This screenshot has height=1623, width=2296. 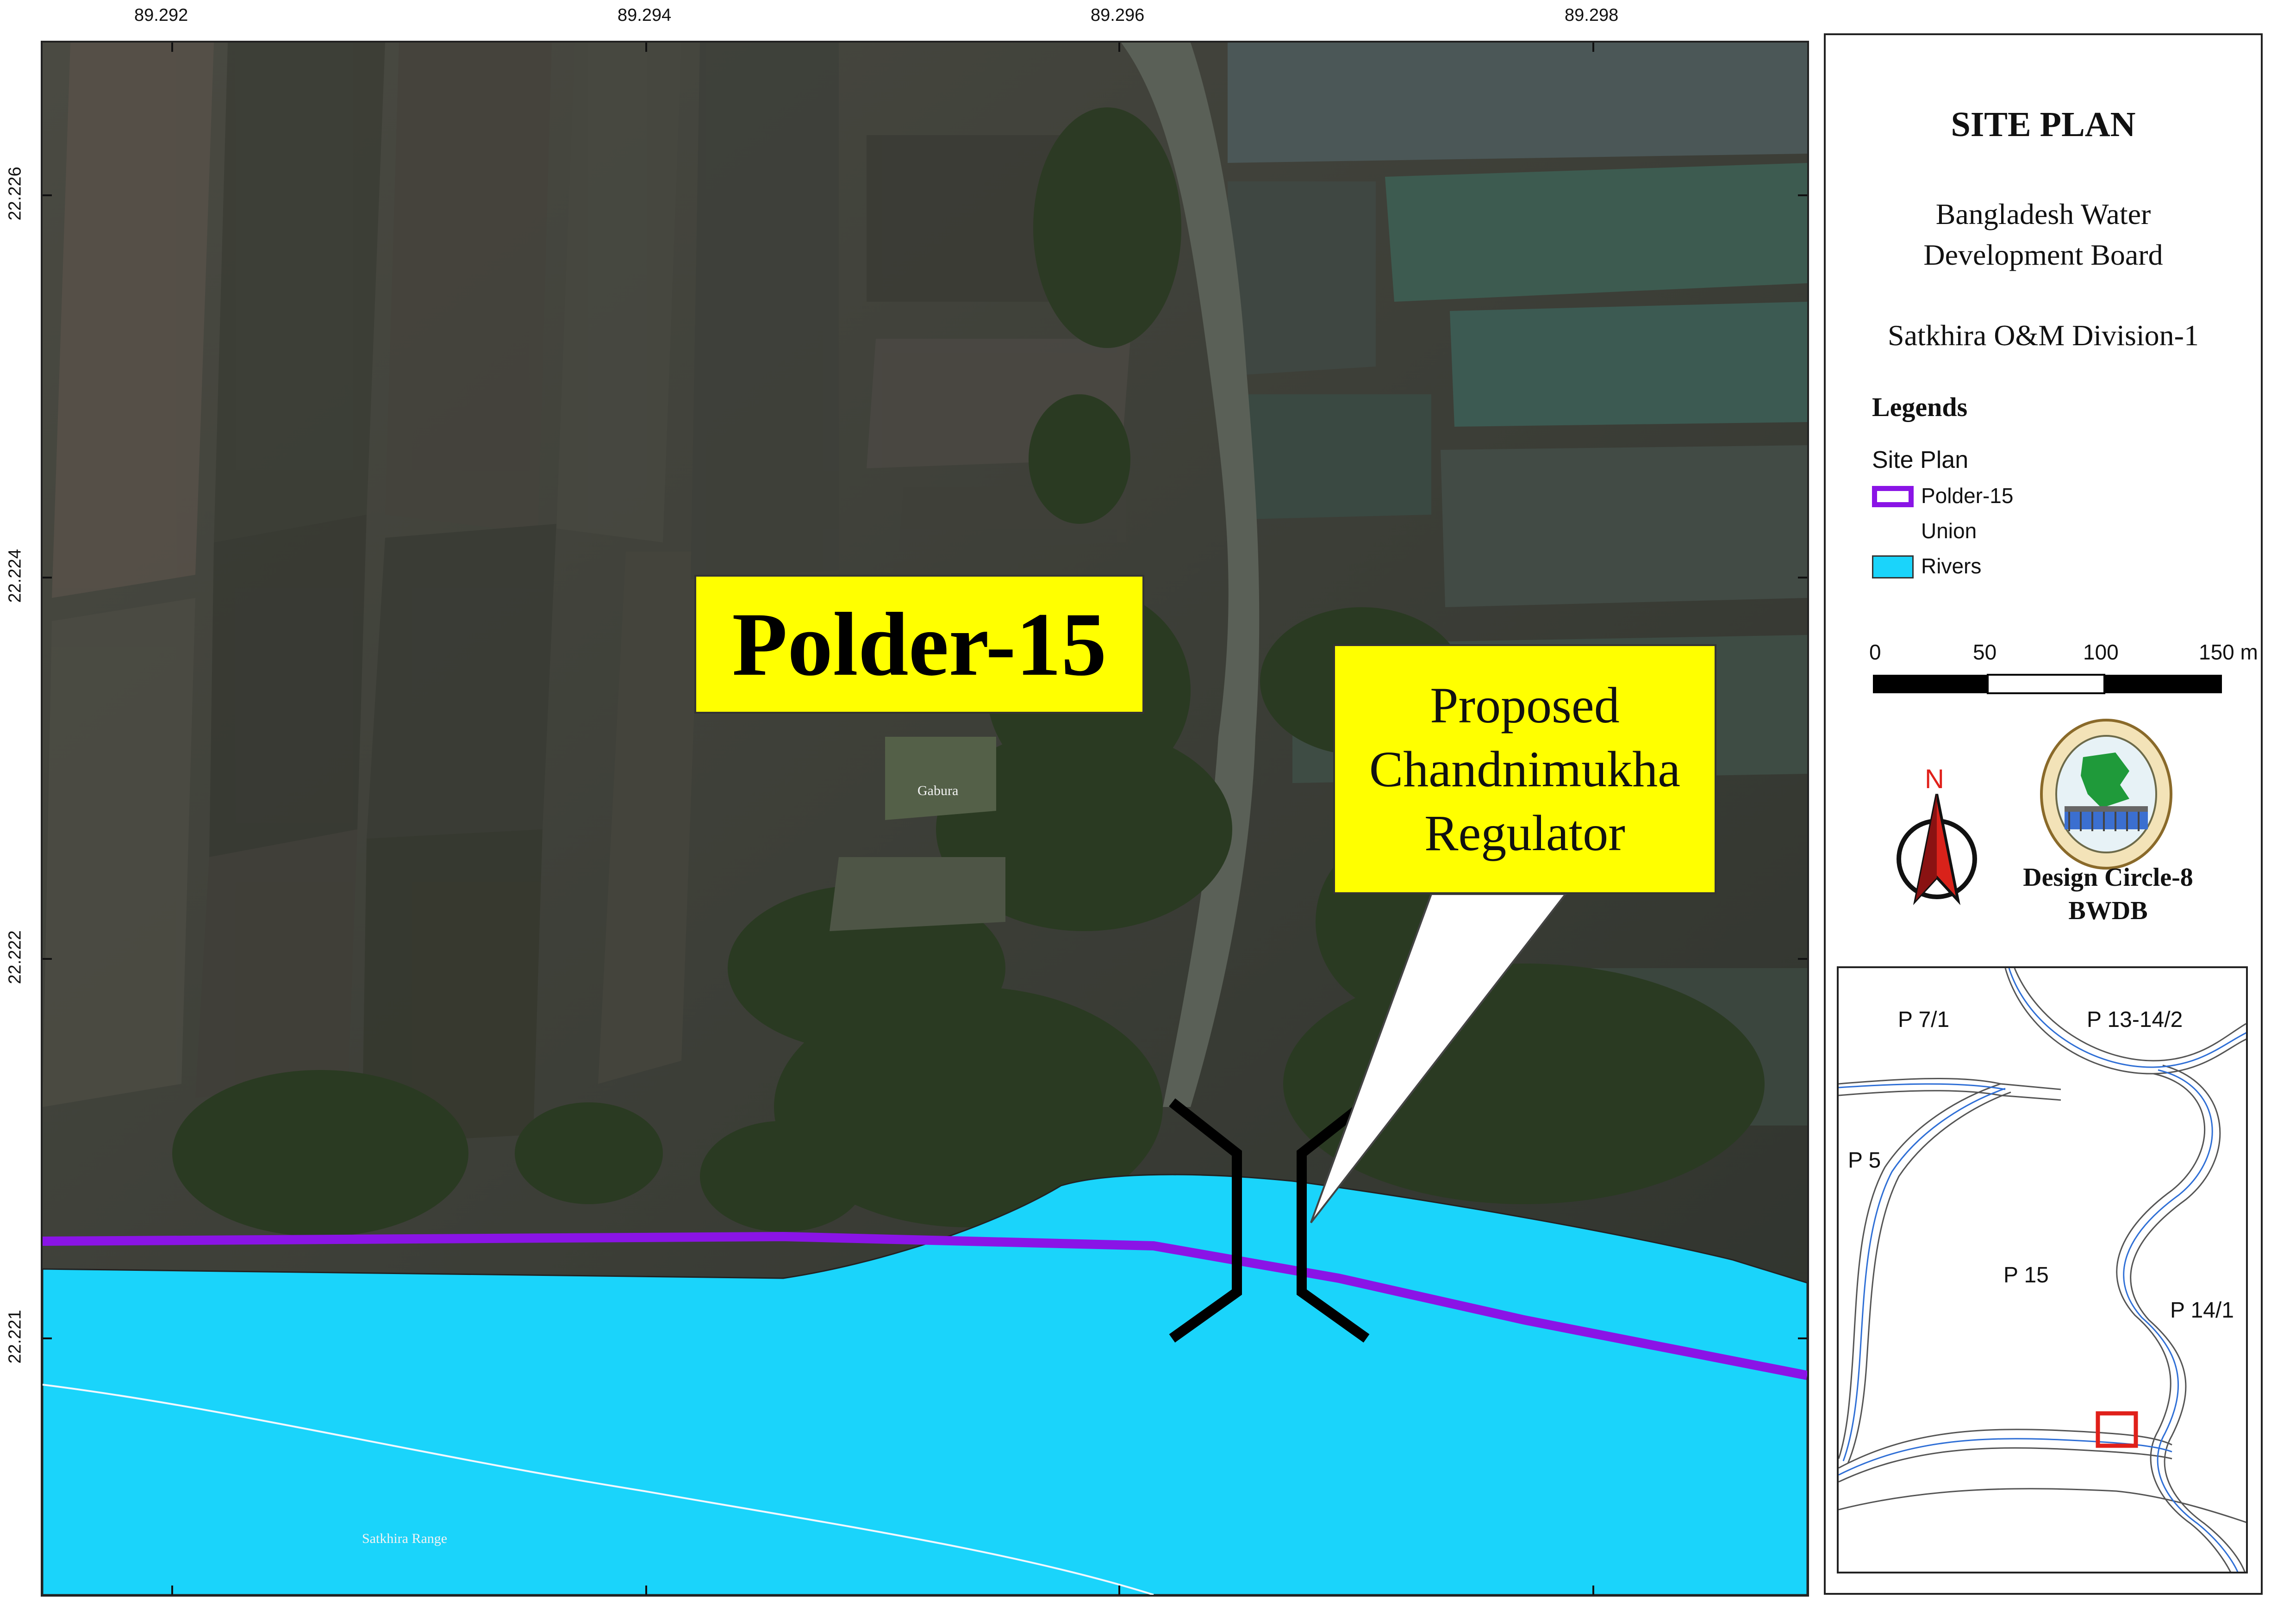 What do you see at coordinates (938, 790) in the screenshot?
I see `place-label-gabura: Gabura` at bounding box center [938, 790].